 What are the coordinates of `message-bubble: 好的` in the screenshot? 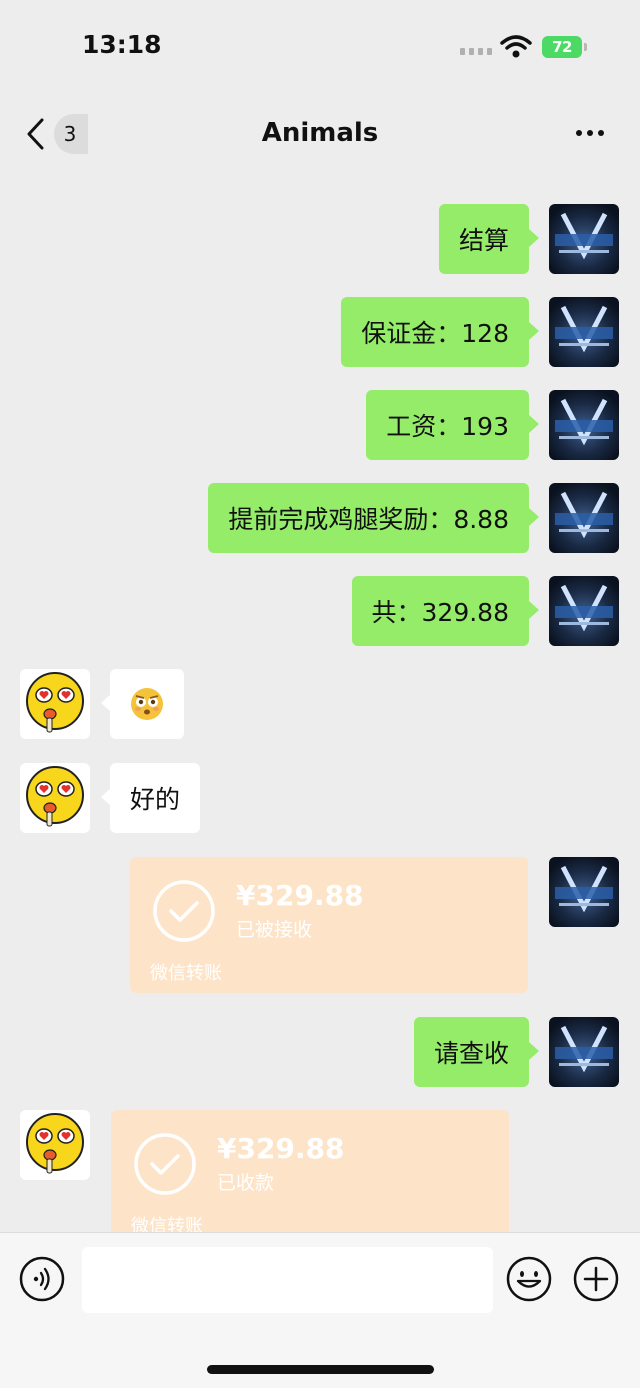 It's located at (150, 798).